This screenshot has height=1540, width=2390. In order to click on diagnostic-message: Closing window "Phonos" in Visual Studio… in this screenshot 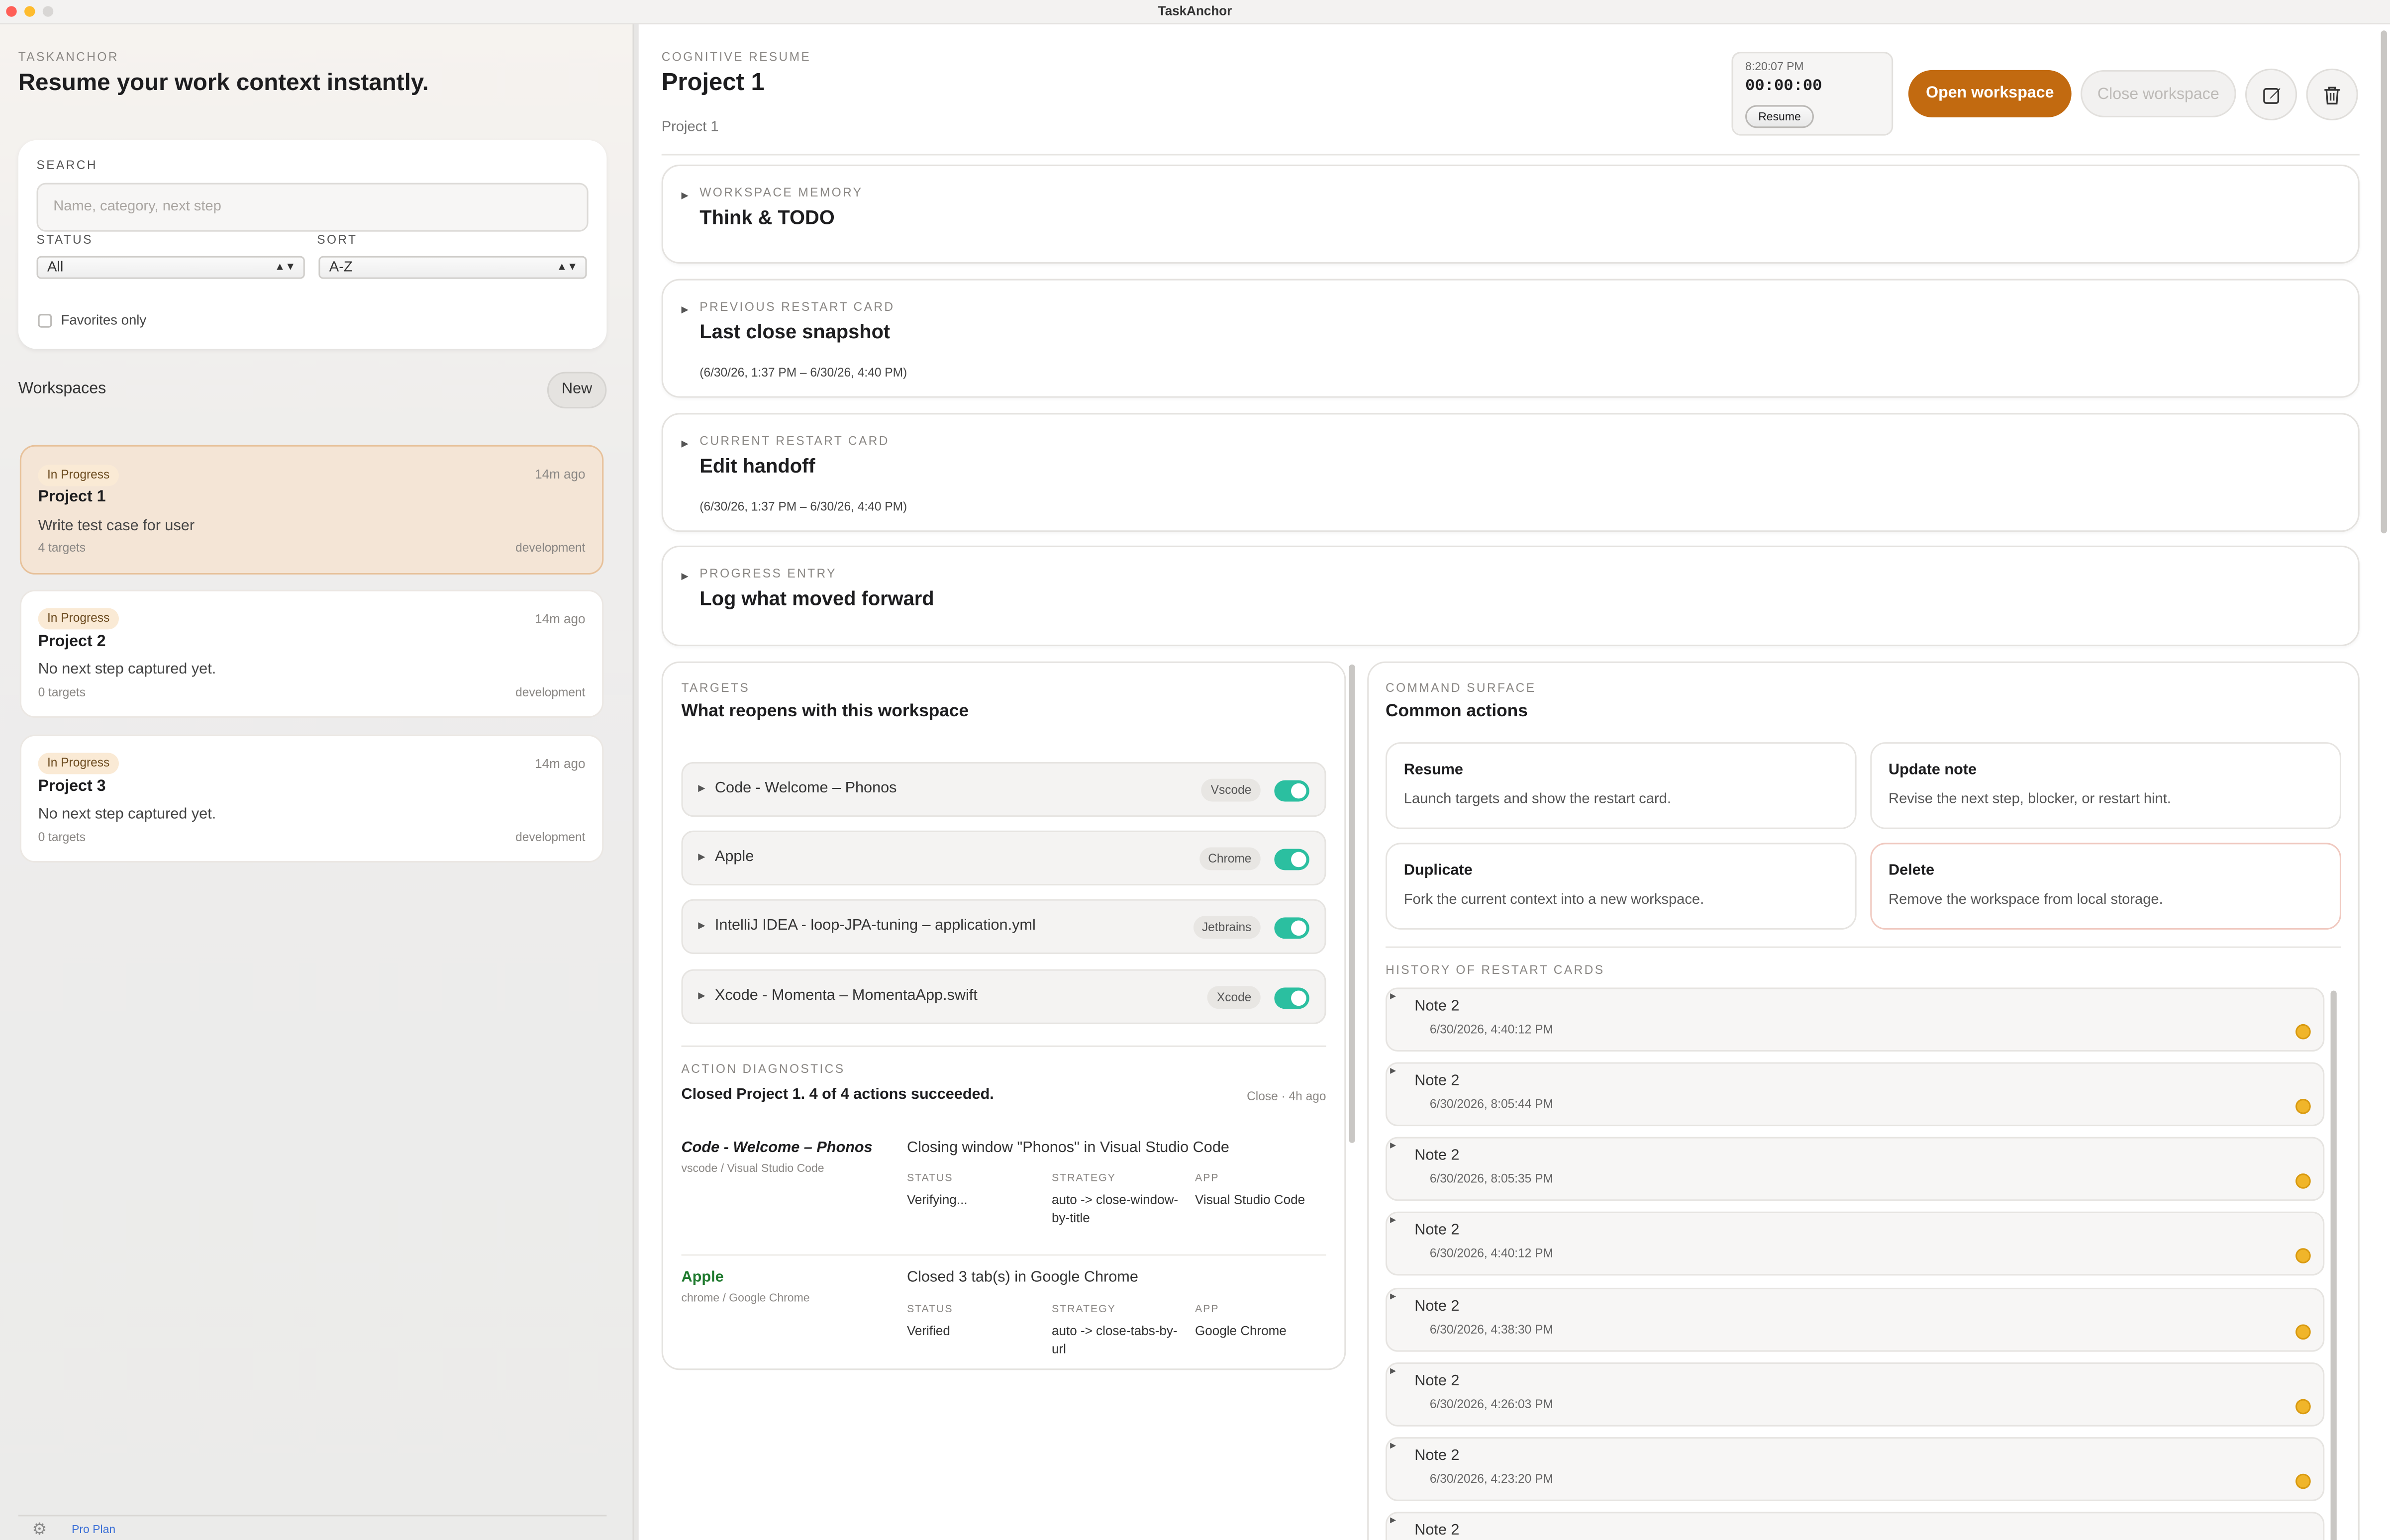, I will do `click(1067, 1148)`.